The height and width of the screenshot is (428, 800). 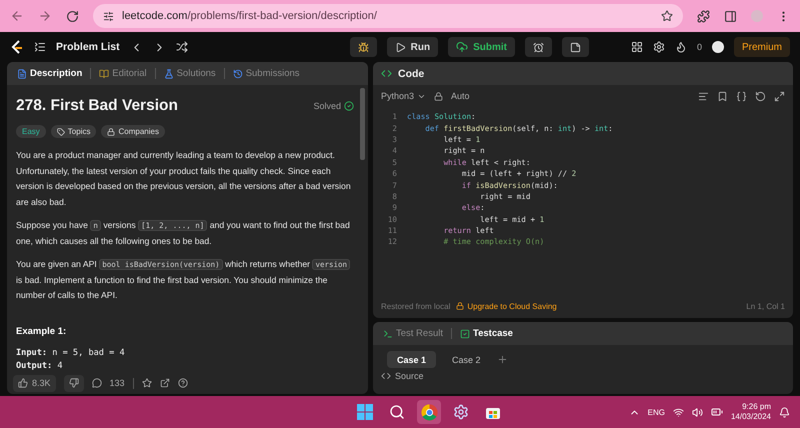 I want to click on notes-button, so click(x=575, y=47).